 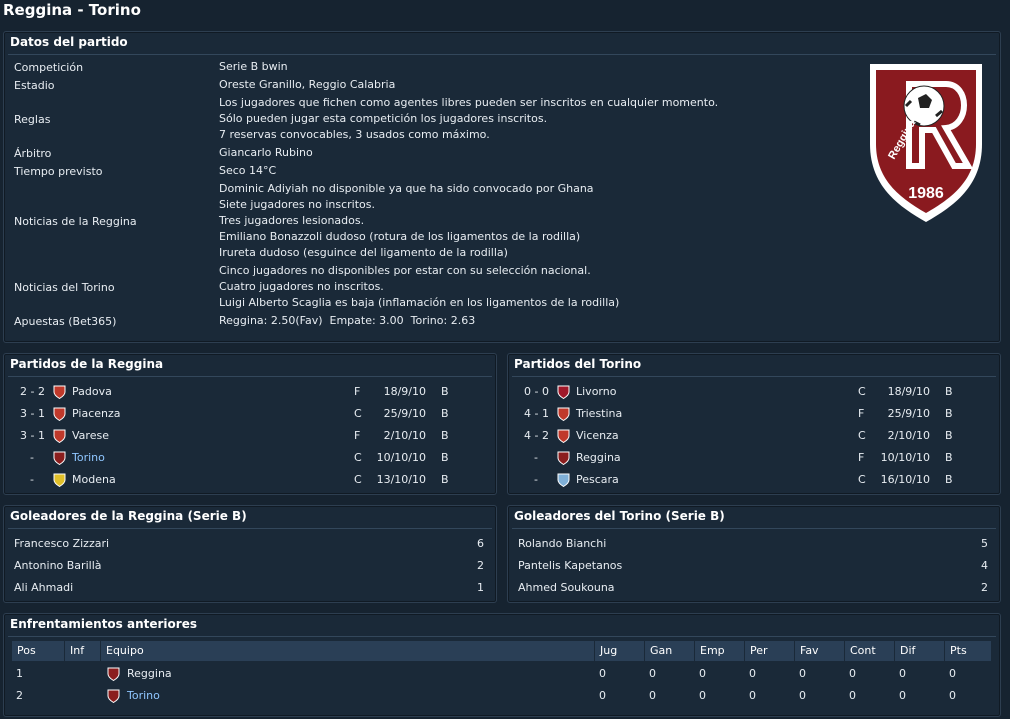 What do you see at coordinates (404, 391) in the screenshot?
I see `fixture-date: 18/9/10` at bounding box center [404, 391].